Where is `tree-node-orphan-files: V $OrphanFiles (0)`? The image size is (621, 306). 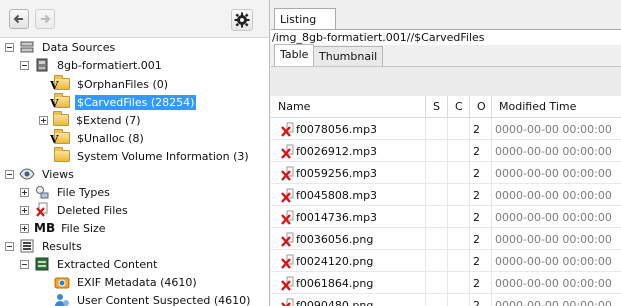
tree-node-orphan-files: V $OrphanFiles (0) is located at coordinates (110, 84).